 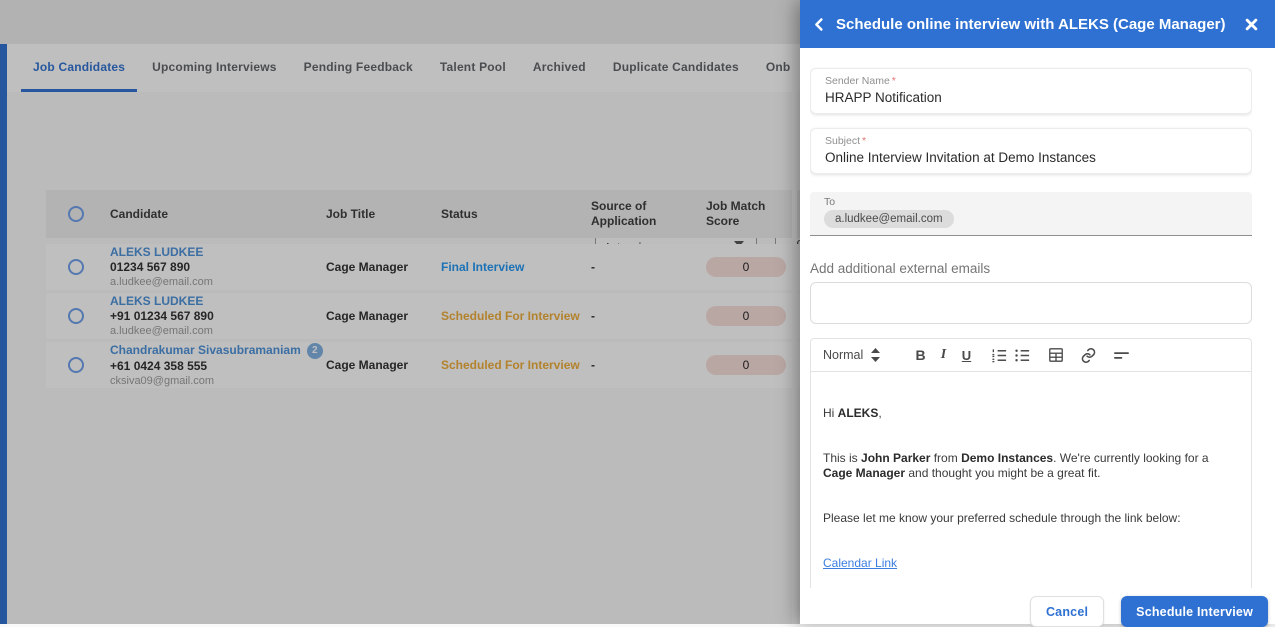 I want to click on calendar-link-line: Calendar Link, so click(x=1031, y=563).